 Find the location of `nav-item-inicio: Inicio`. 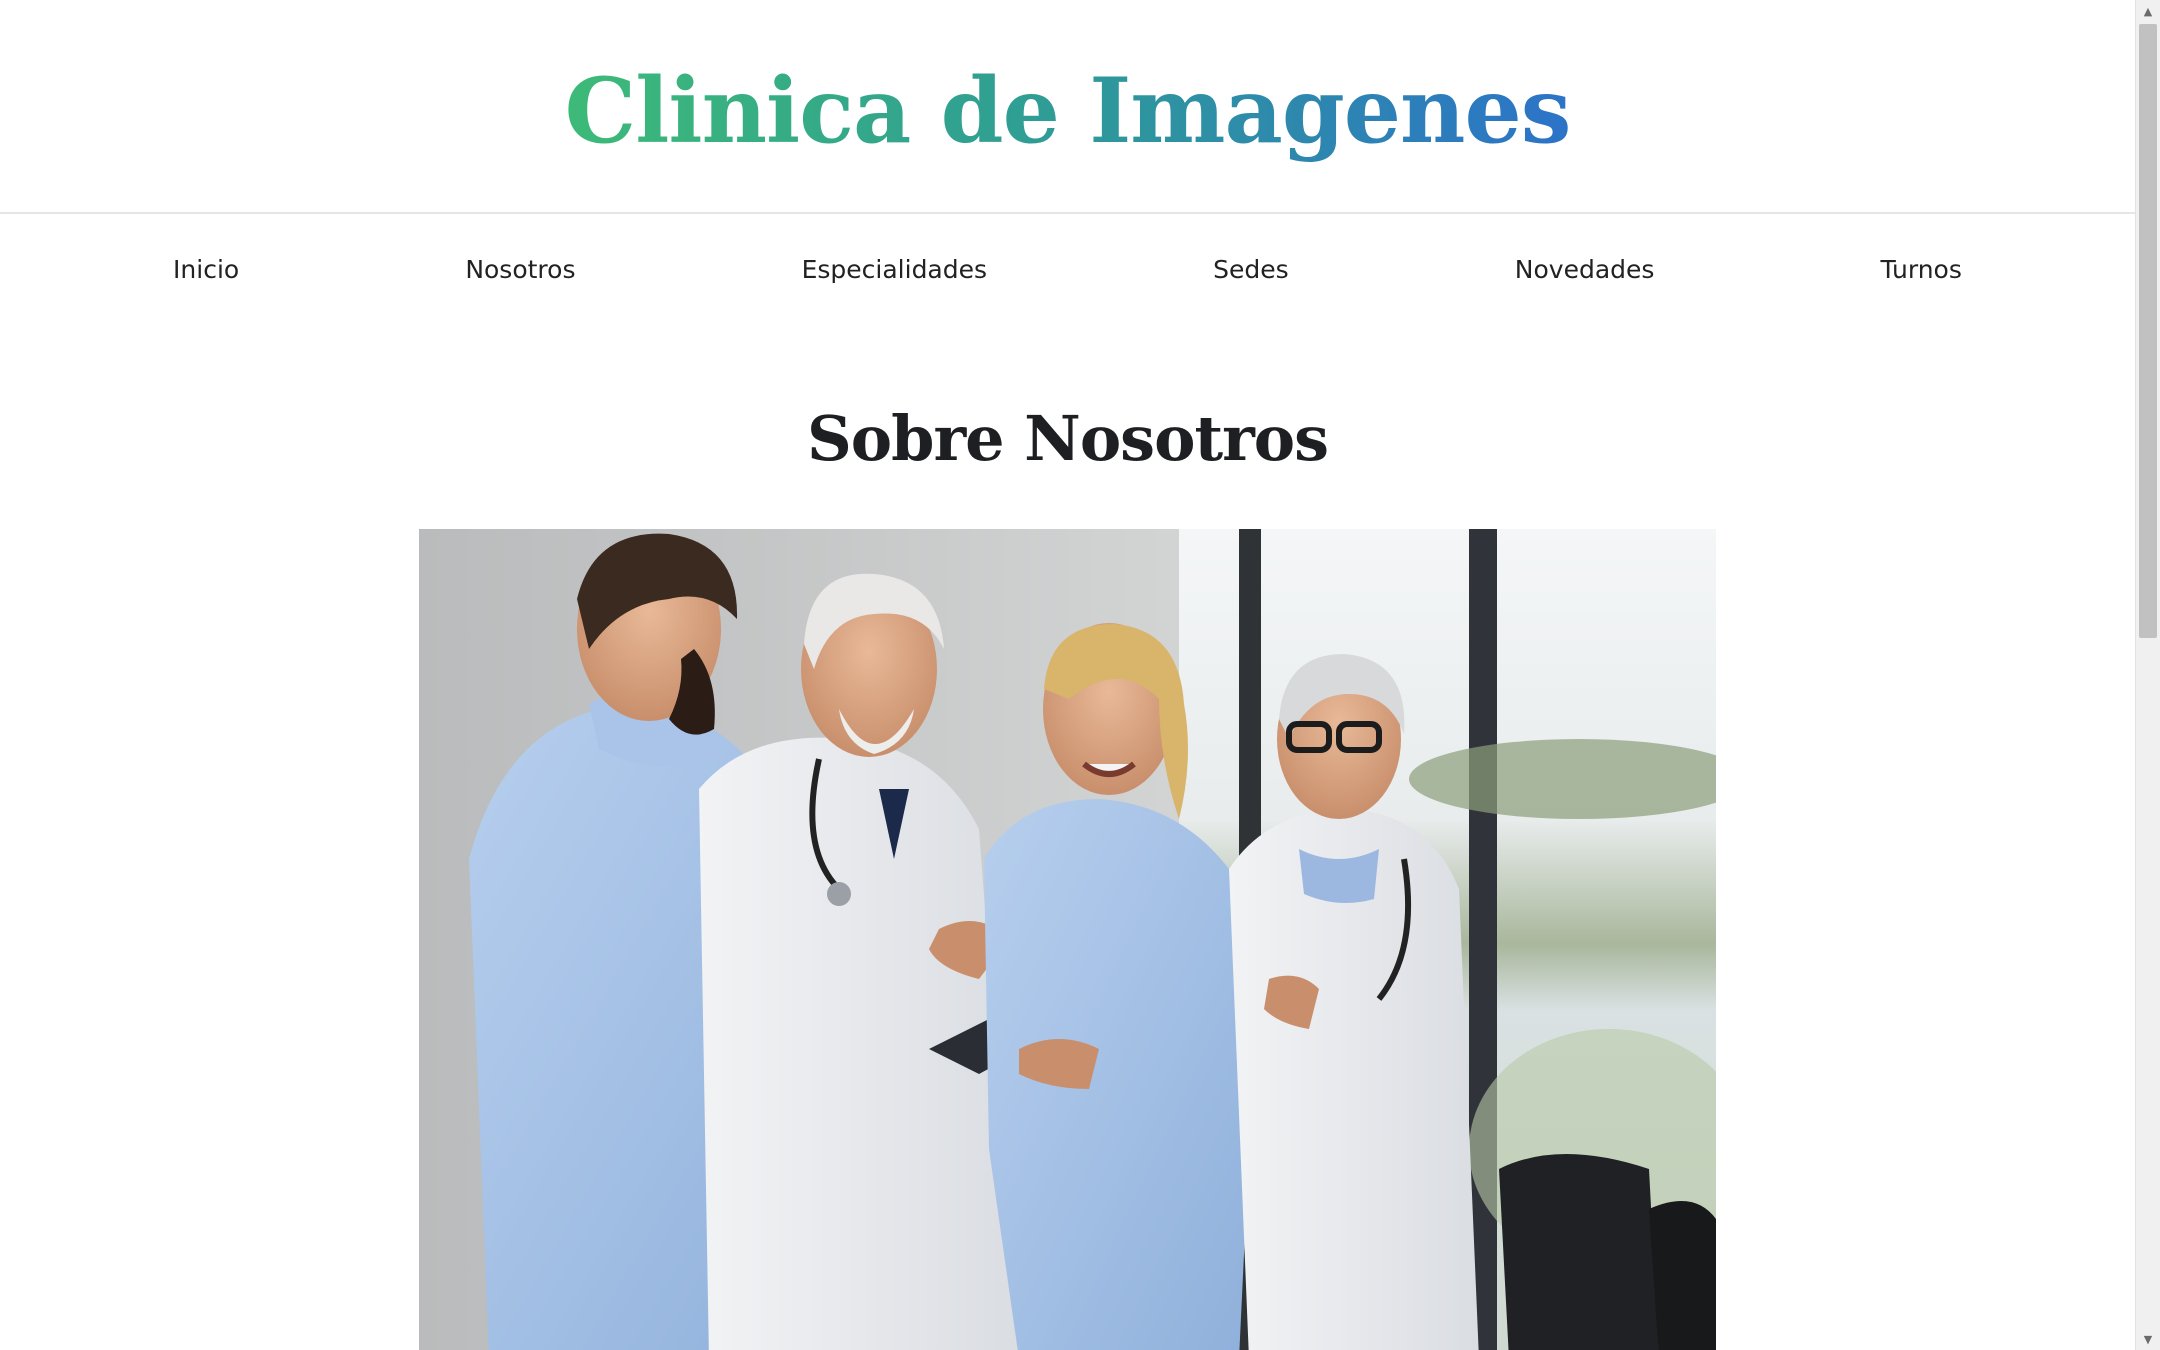

nav-item-inicio: Inicio is located at coordinates (206, 269).